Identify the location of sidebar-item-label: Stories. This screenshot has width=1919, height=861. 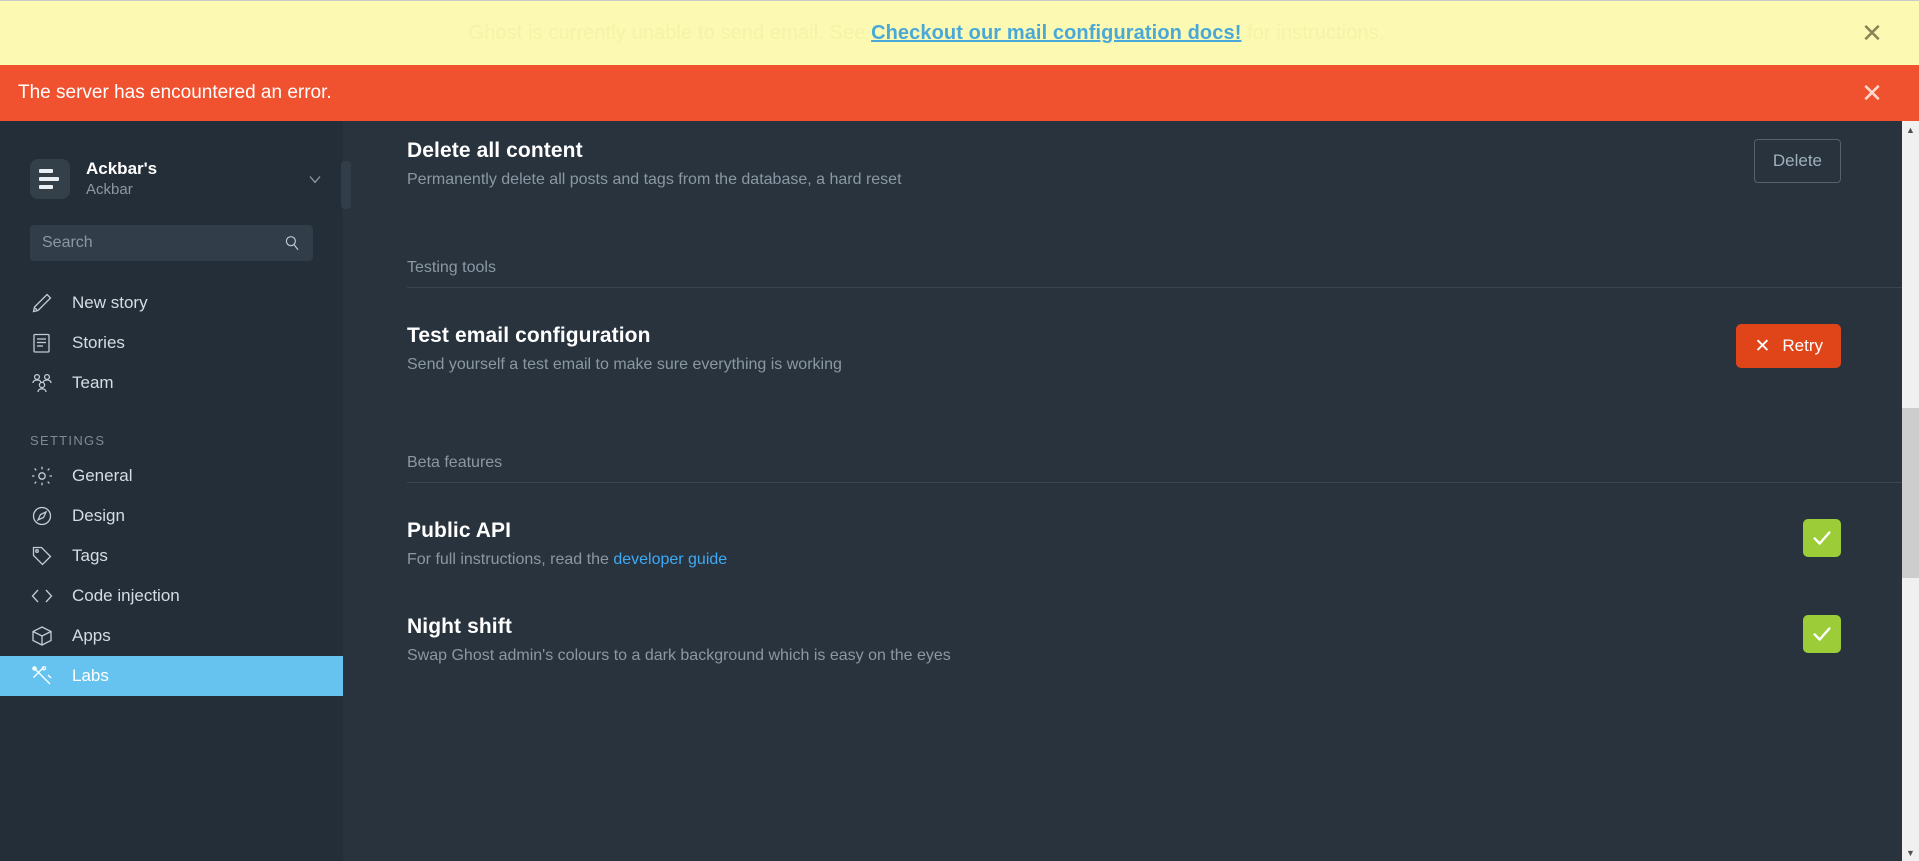
(98, 342).